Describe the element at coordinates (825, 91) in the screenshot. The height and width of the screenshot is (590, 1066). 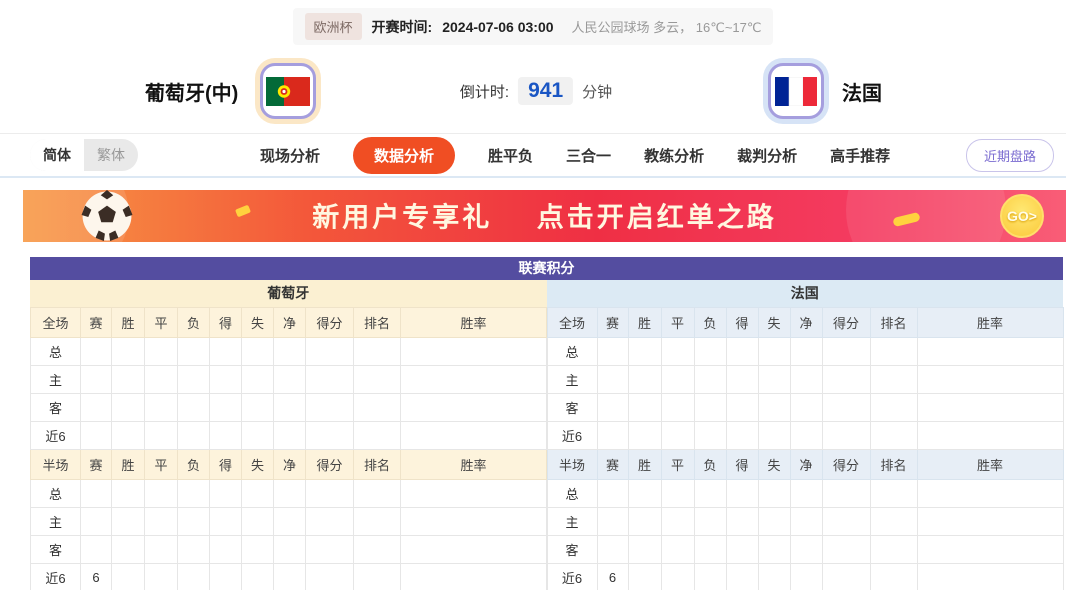
I see `away-team: 法国` at that location.